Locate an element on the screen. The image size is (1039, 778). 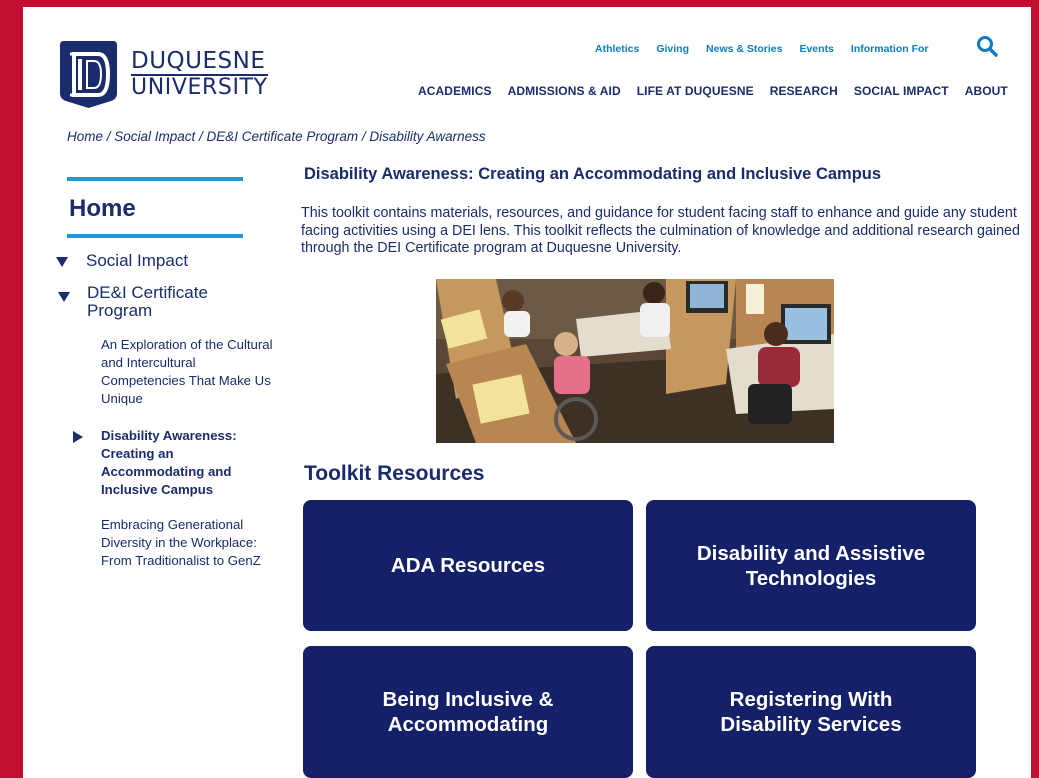
resource-card-label: Disability and Assistive Technologies is located at coordinates (811, 565).